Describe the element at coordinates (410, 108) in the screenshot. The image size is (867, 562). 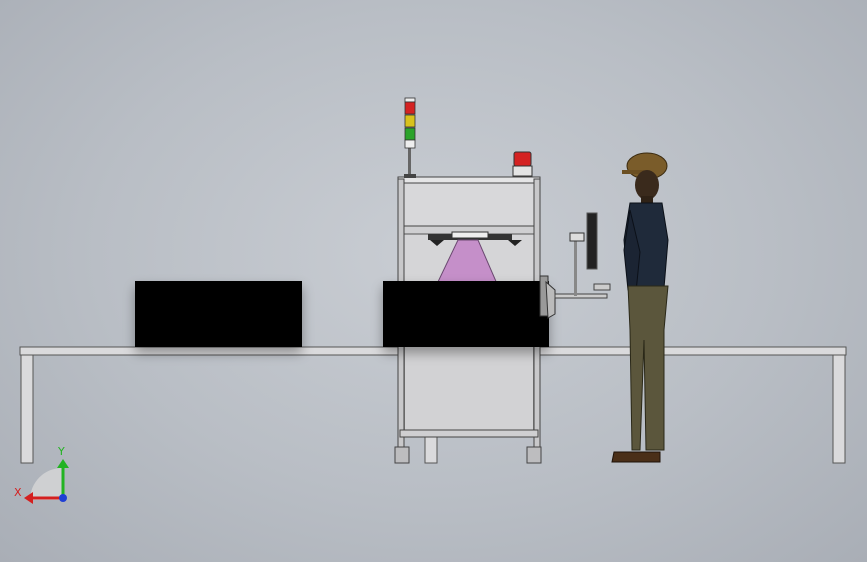
I see `tower-red` at that location.